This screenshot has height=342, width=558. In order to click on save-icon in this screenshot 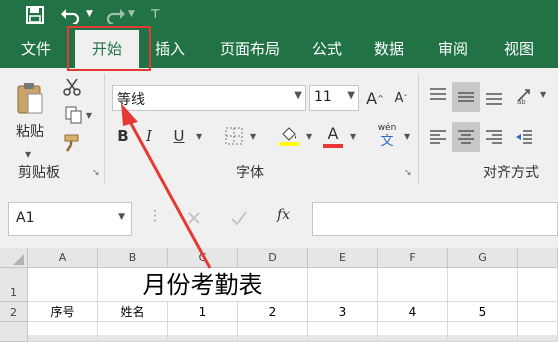, I will do `click(35, 15)`.